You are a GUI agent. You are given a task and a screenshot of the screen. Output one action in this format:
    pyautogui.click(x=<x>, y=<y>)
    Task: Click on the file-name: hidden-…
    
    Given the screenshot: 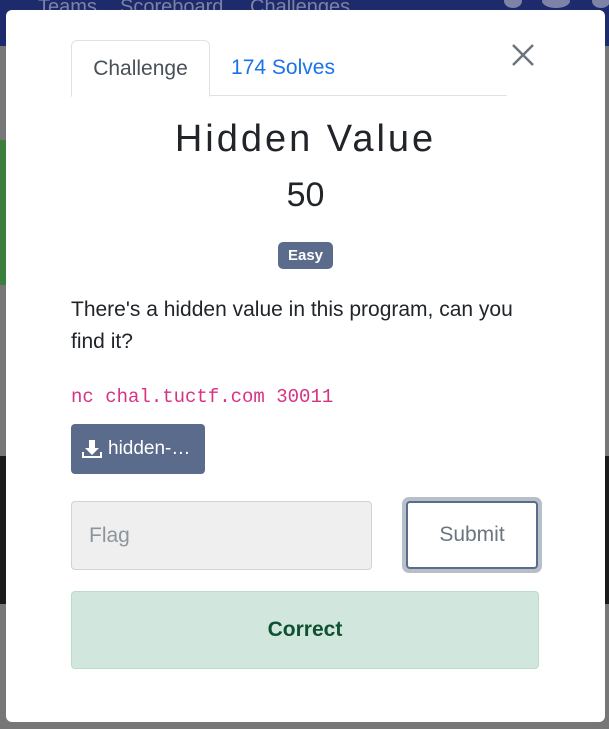 What is the action you would take?
    pyautogui.click(x=149, y=448)
    